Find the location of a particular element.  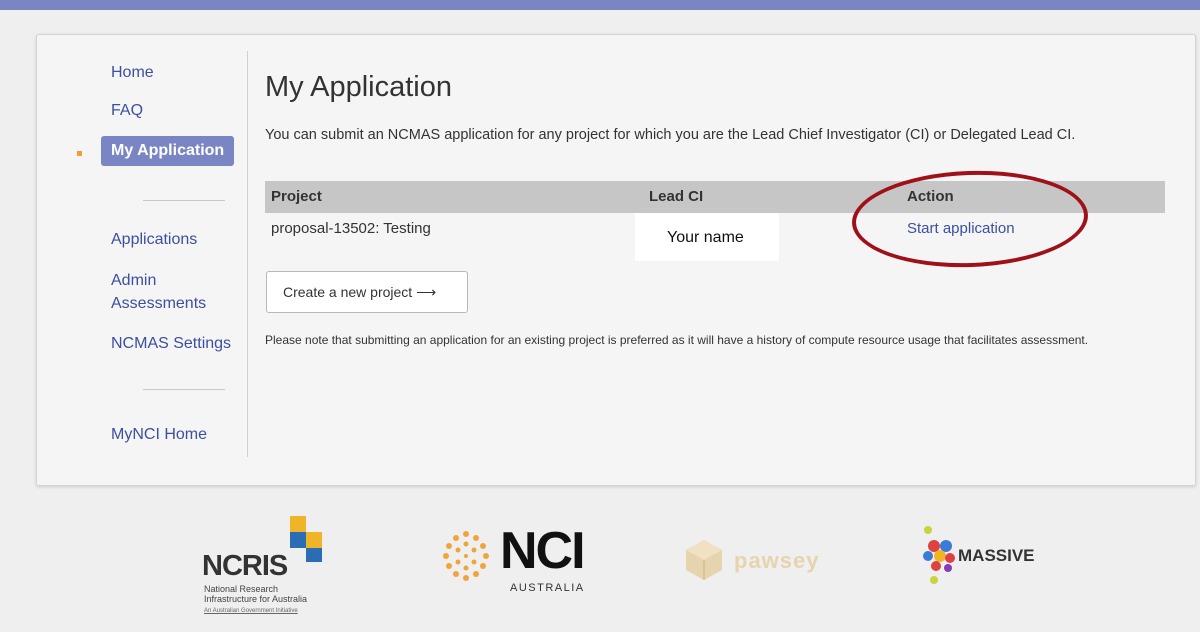

pawsey-wordmark: pawsey is located at coordinates (777, 560).